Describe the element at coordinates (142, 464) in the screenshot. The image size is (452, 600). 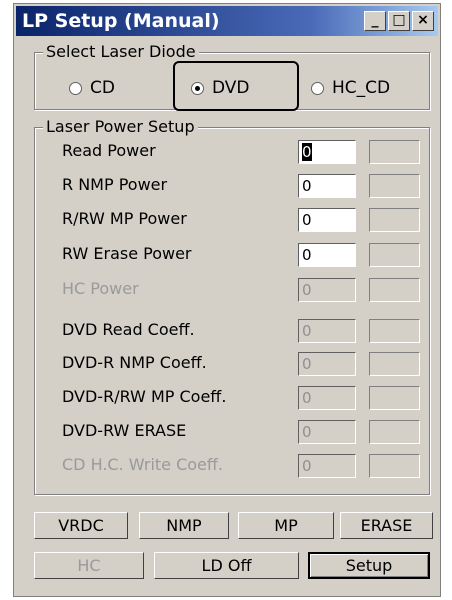
I see `label-cd-hc-write-coeff: CD H.C. Write Coeff.` at that location.